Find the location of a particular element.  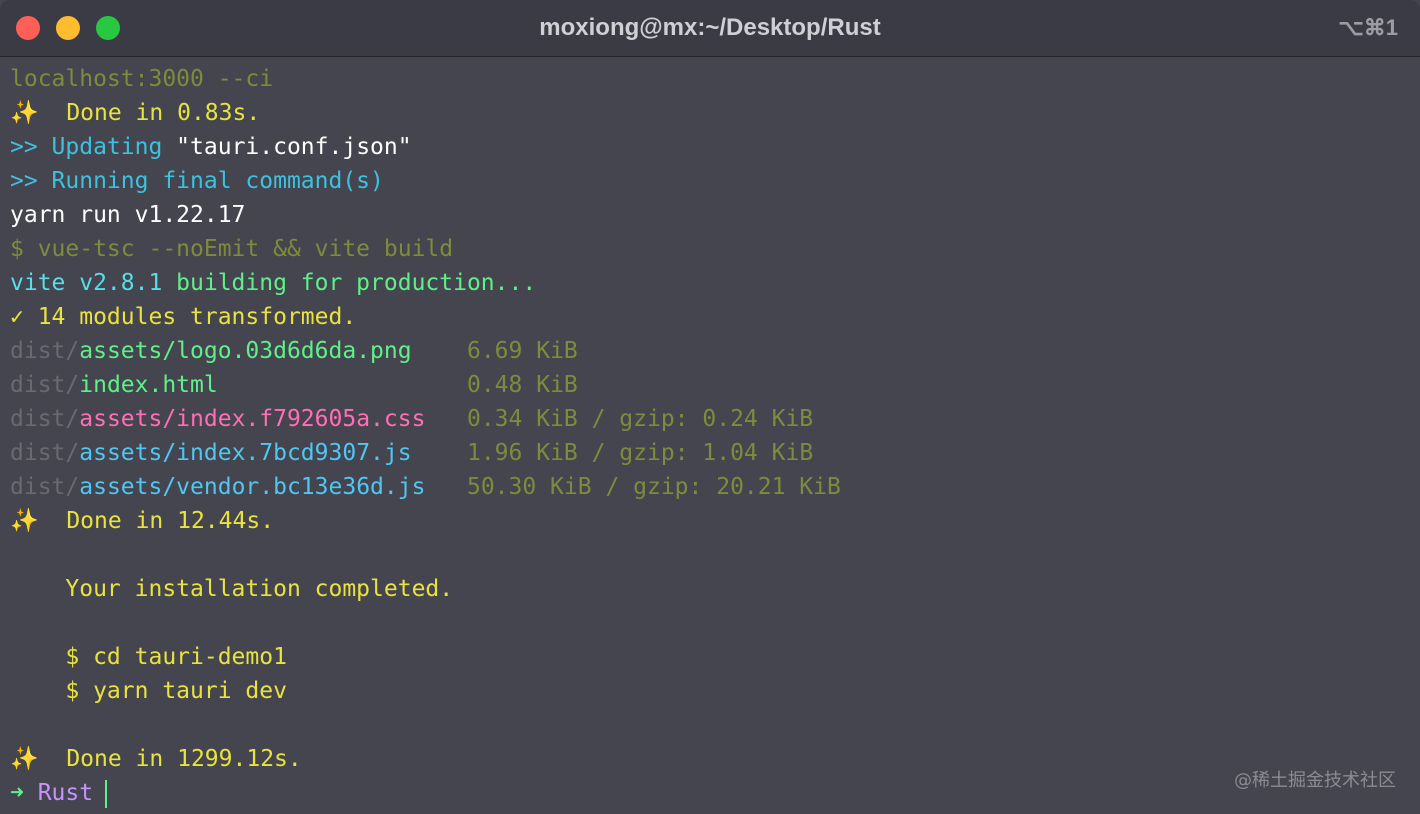

output-size: 0.34 KiB / gzip: 0.24 KiB is located at coordinates (619, 419).